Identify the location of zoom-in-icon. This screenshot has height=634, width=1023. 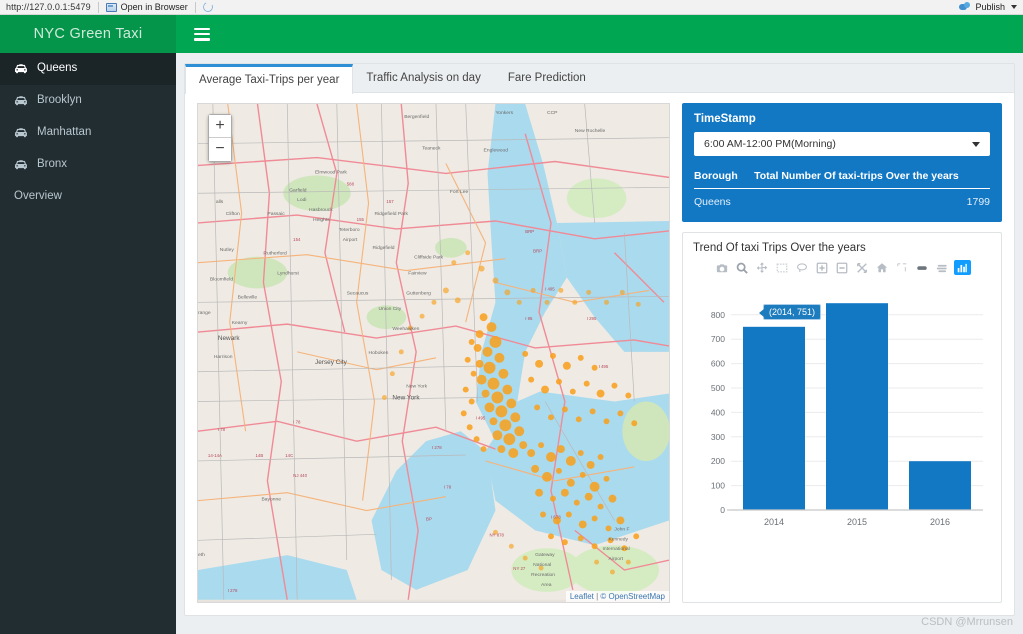
(822, 267).